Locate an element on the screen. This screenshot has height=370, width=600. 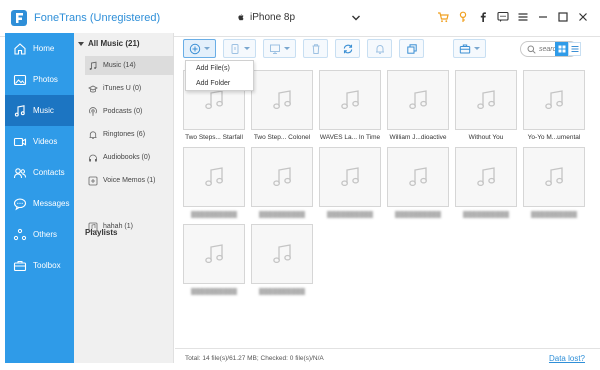
nav-label: Videos is located at coordinates (45, 141).